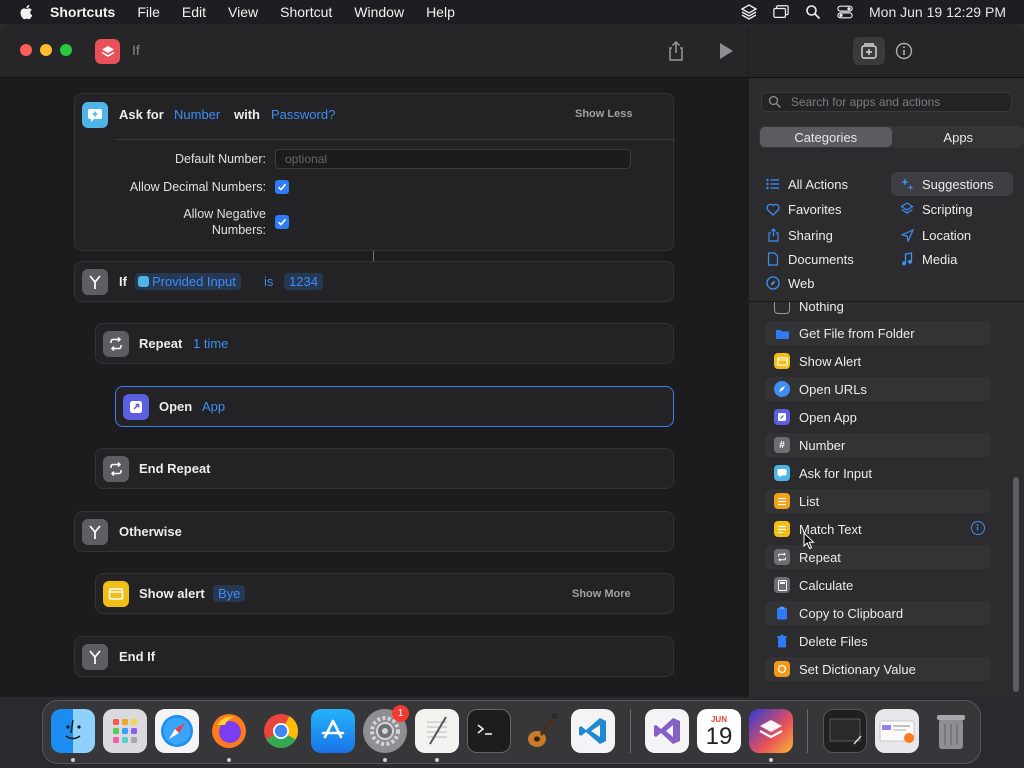  What do you see at coordinates (878, 501) in the screenshot?
I see `action-list-item: List` at bounding box center [878, 501].